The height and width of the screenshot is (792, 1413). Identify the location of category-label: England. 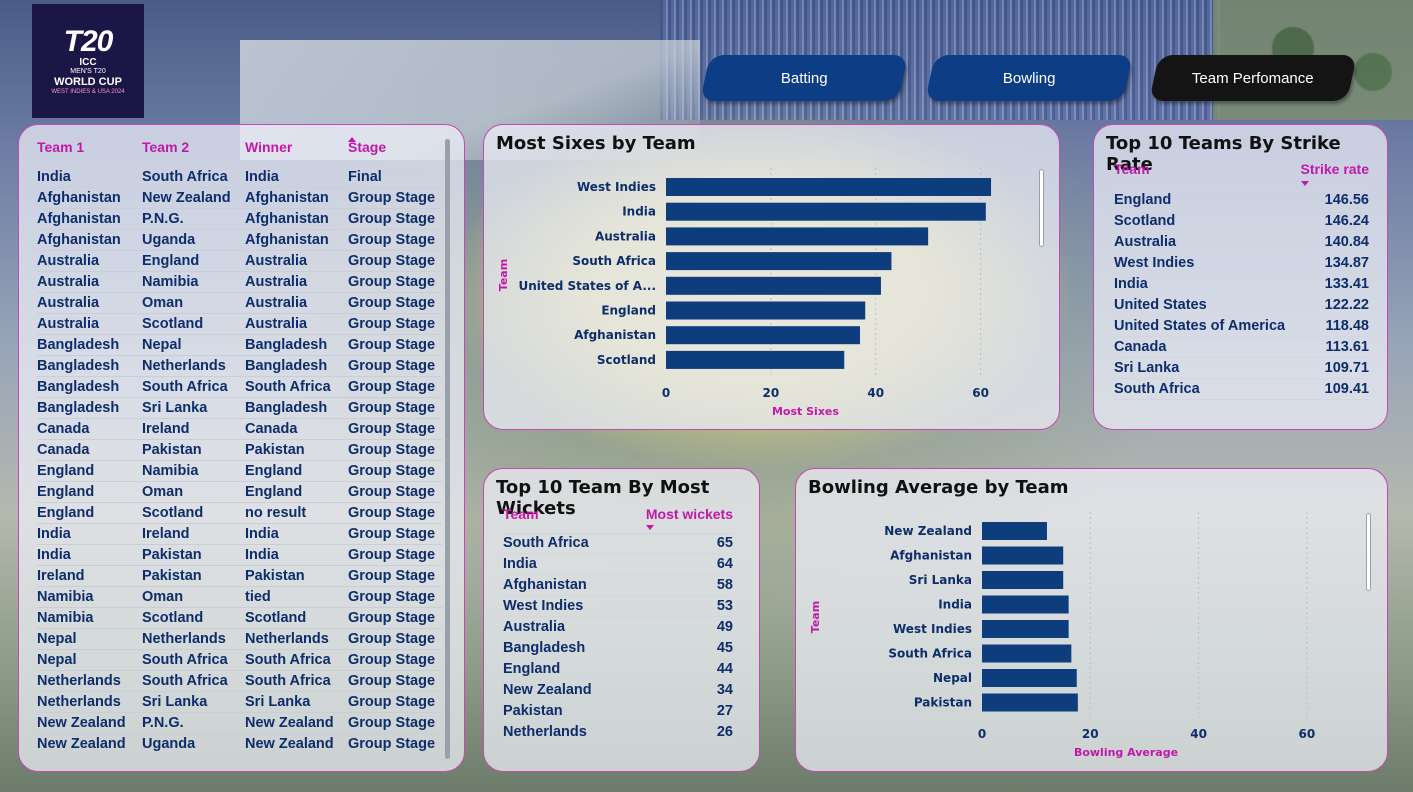
(628, 311).